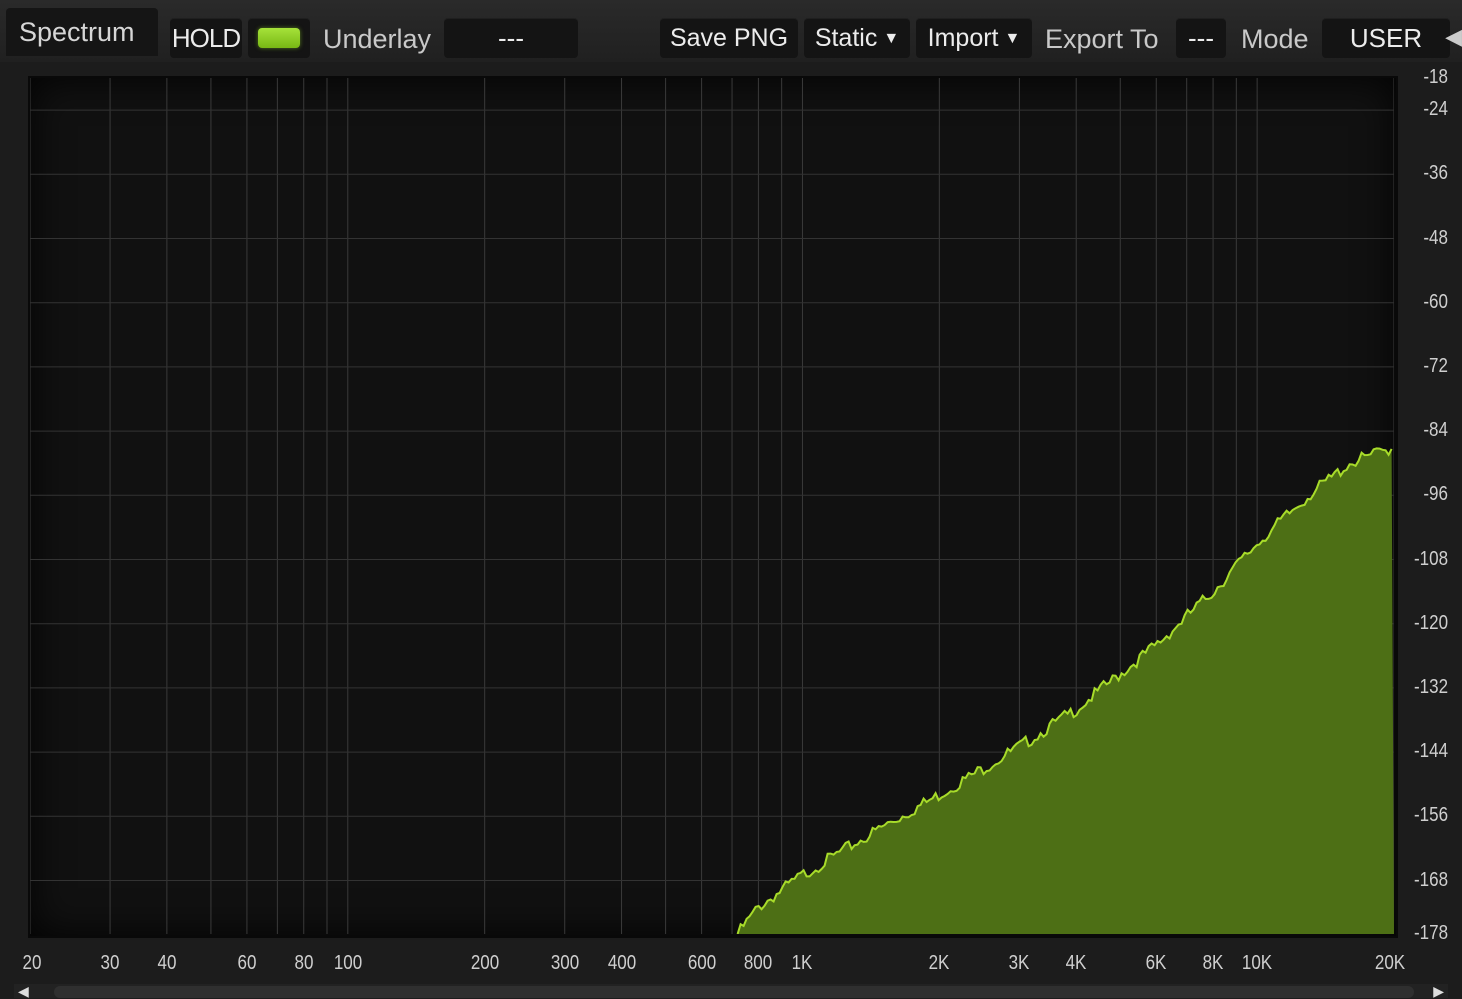 The height and width of the screenshot is (999, 1462). I want to click on frequency-tick-label: 800, so click(758, 963).